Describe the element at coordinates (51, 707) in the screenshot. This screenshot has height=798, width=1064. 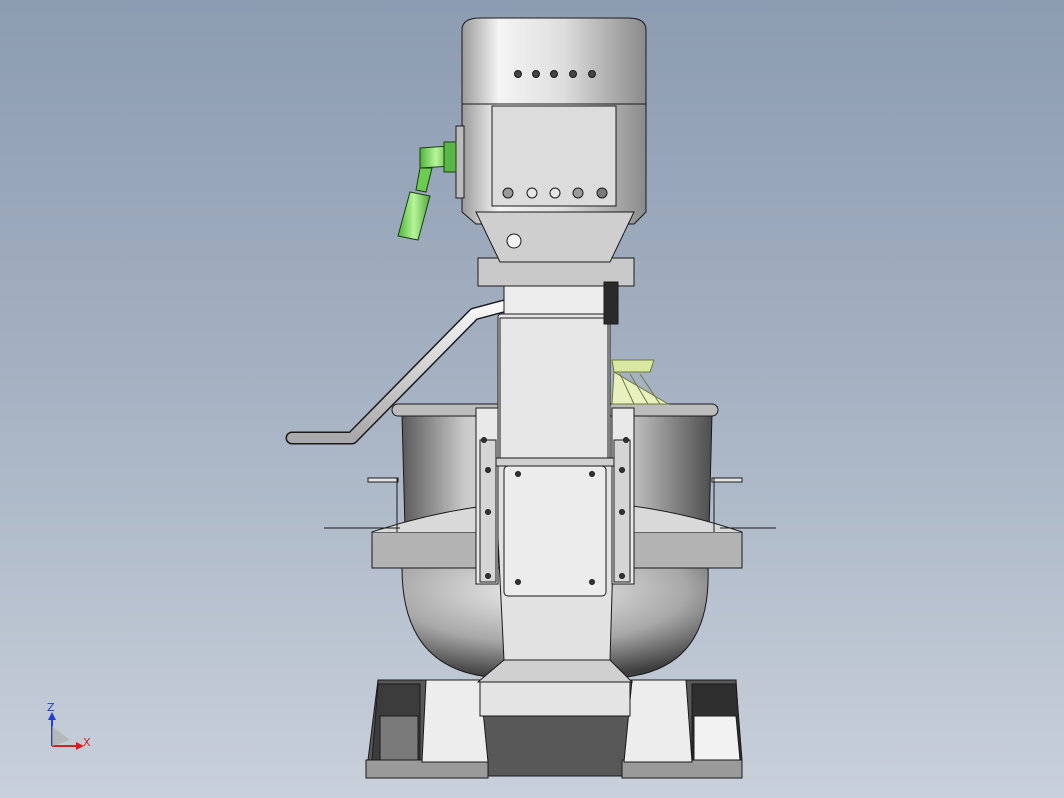
I see `z-axis-label: Z` at that location.